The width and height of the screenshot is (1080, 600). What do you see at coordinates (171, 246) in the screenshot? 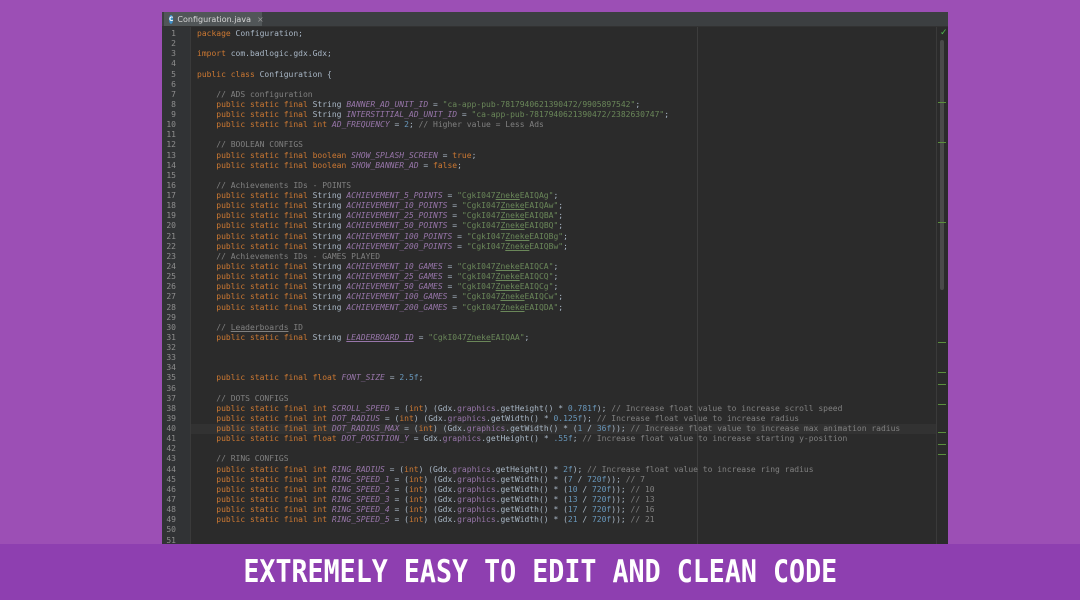
I see `line-number: 22` at bounding box center [171, 246].